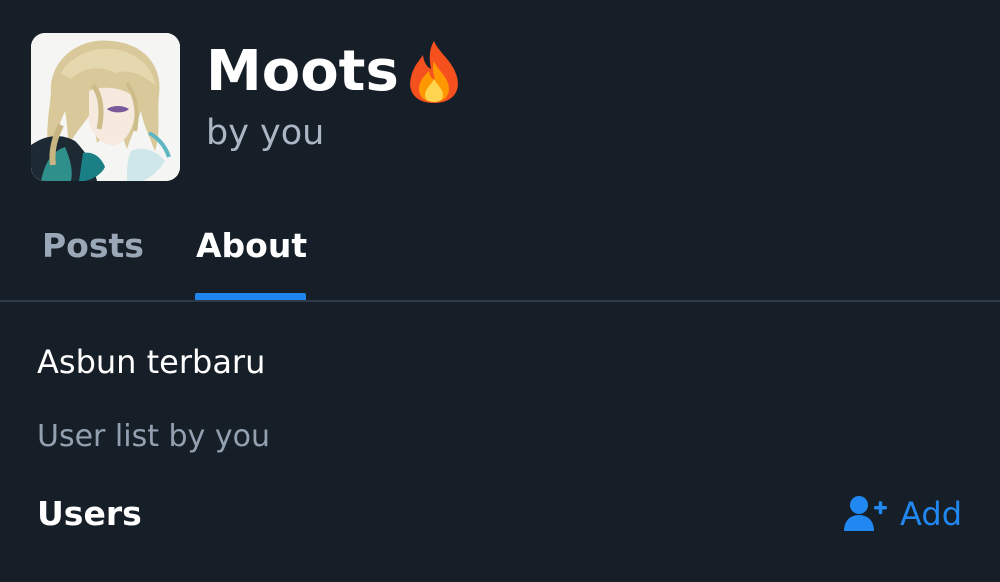  I want to click on users-section-title: Users, so click(89, 513).